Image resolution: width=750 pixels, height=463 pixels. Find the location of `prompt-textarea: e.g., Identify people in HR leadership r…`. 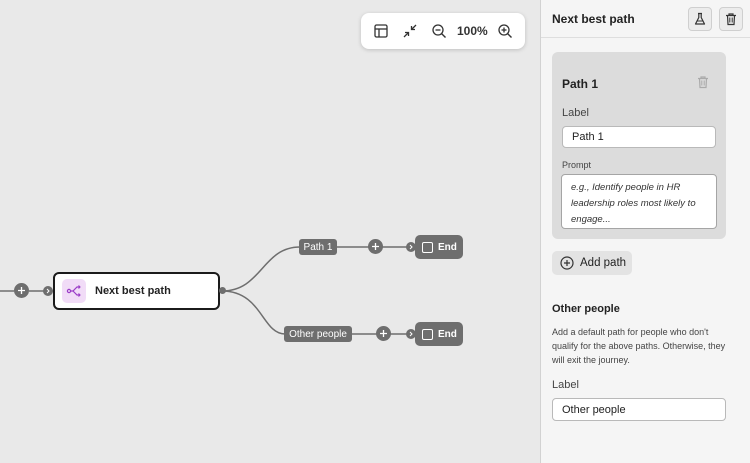

prompt-textarea: e.g., Identify people in HR leadership r… is located at coordinates (639, 201).